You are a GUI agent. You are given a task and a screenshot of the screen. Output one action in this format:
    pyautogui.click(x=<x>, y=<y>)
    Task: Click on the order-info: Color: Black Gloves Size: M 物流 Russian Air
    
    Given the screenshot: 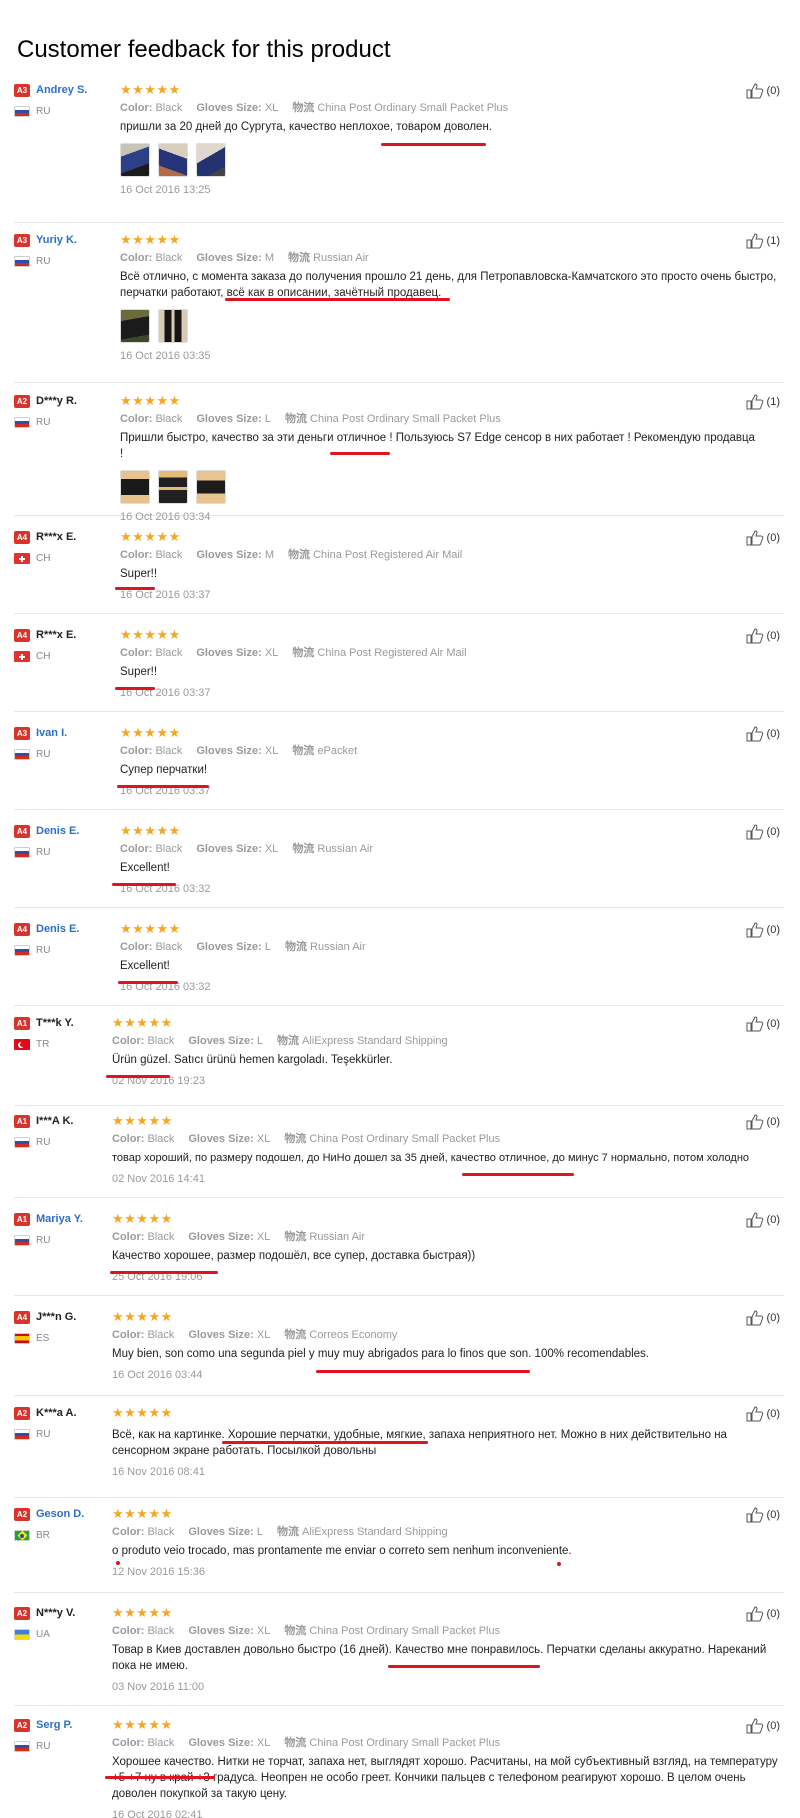 What is the action you would take?
    pyautogui.click(x=450, y=258)
    